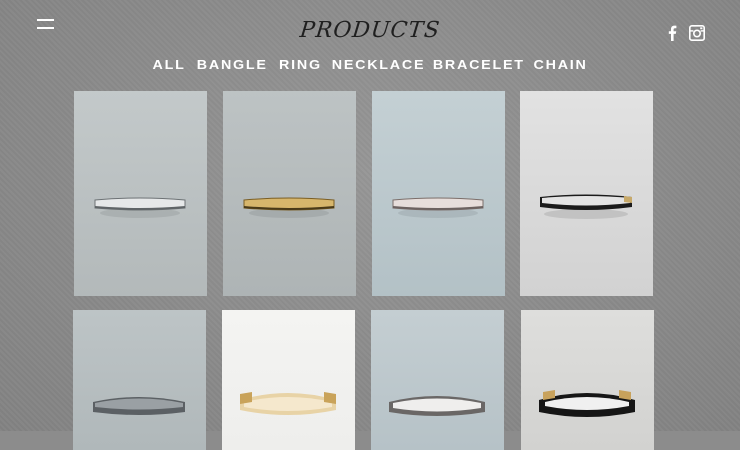 This screenshot has width=740, height=450. I want to click on bangle-gold-cream-image, so click(288, 403).